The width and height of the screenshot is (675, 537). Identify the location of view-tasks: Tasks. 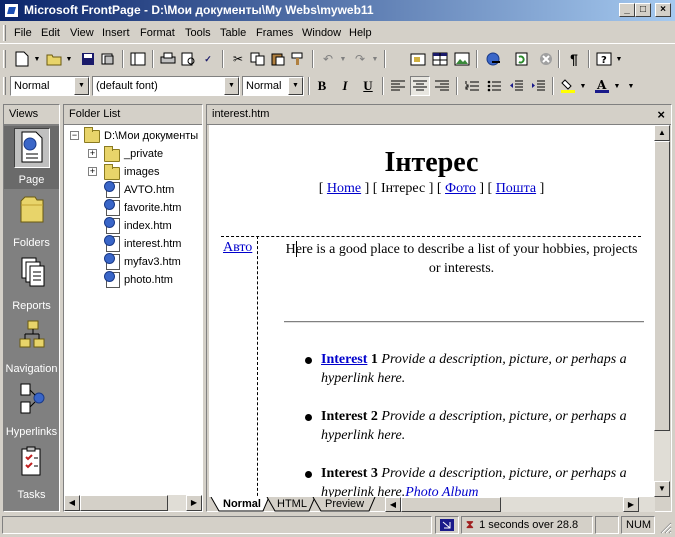
(31, 472).